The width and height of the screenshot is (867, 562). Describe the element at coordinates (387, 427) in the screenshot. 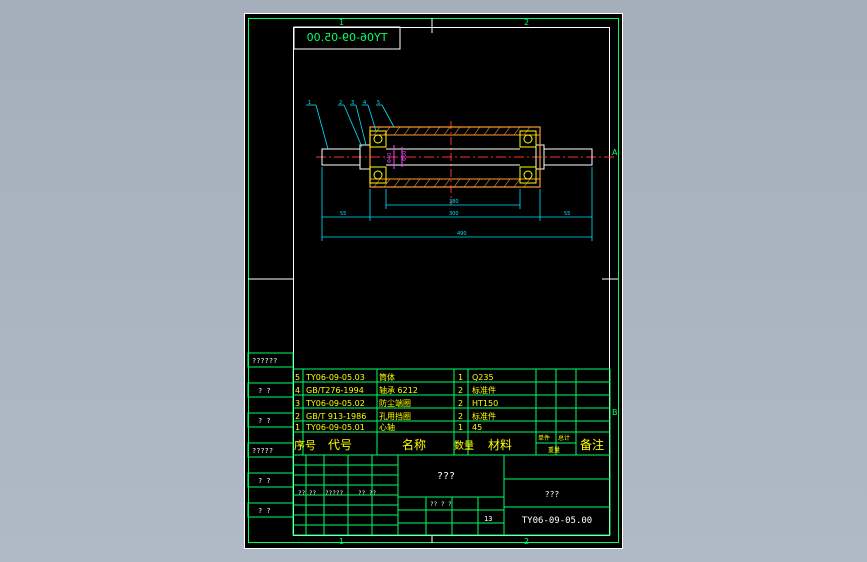

I see `bom-row-1-name: 心轴` at that location.